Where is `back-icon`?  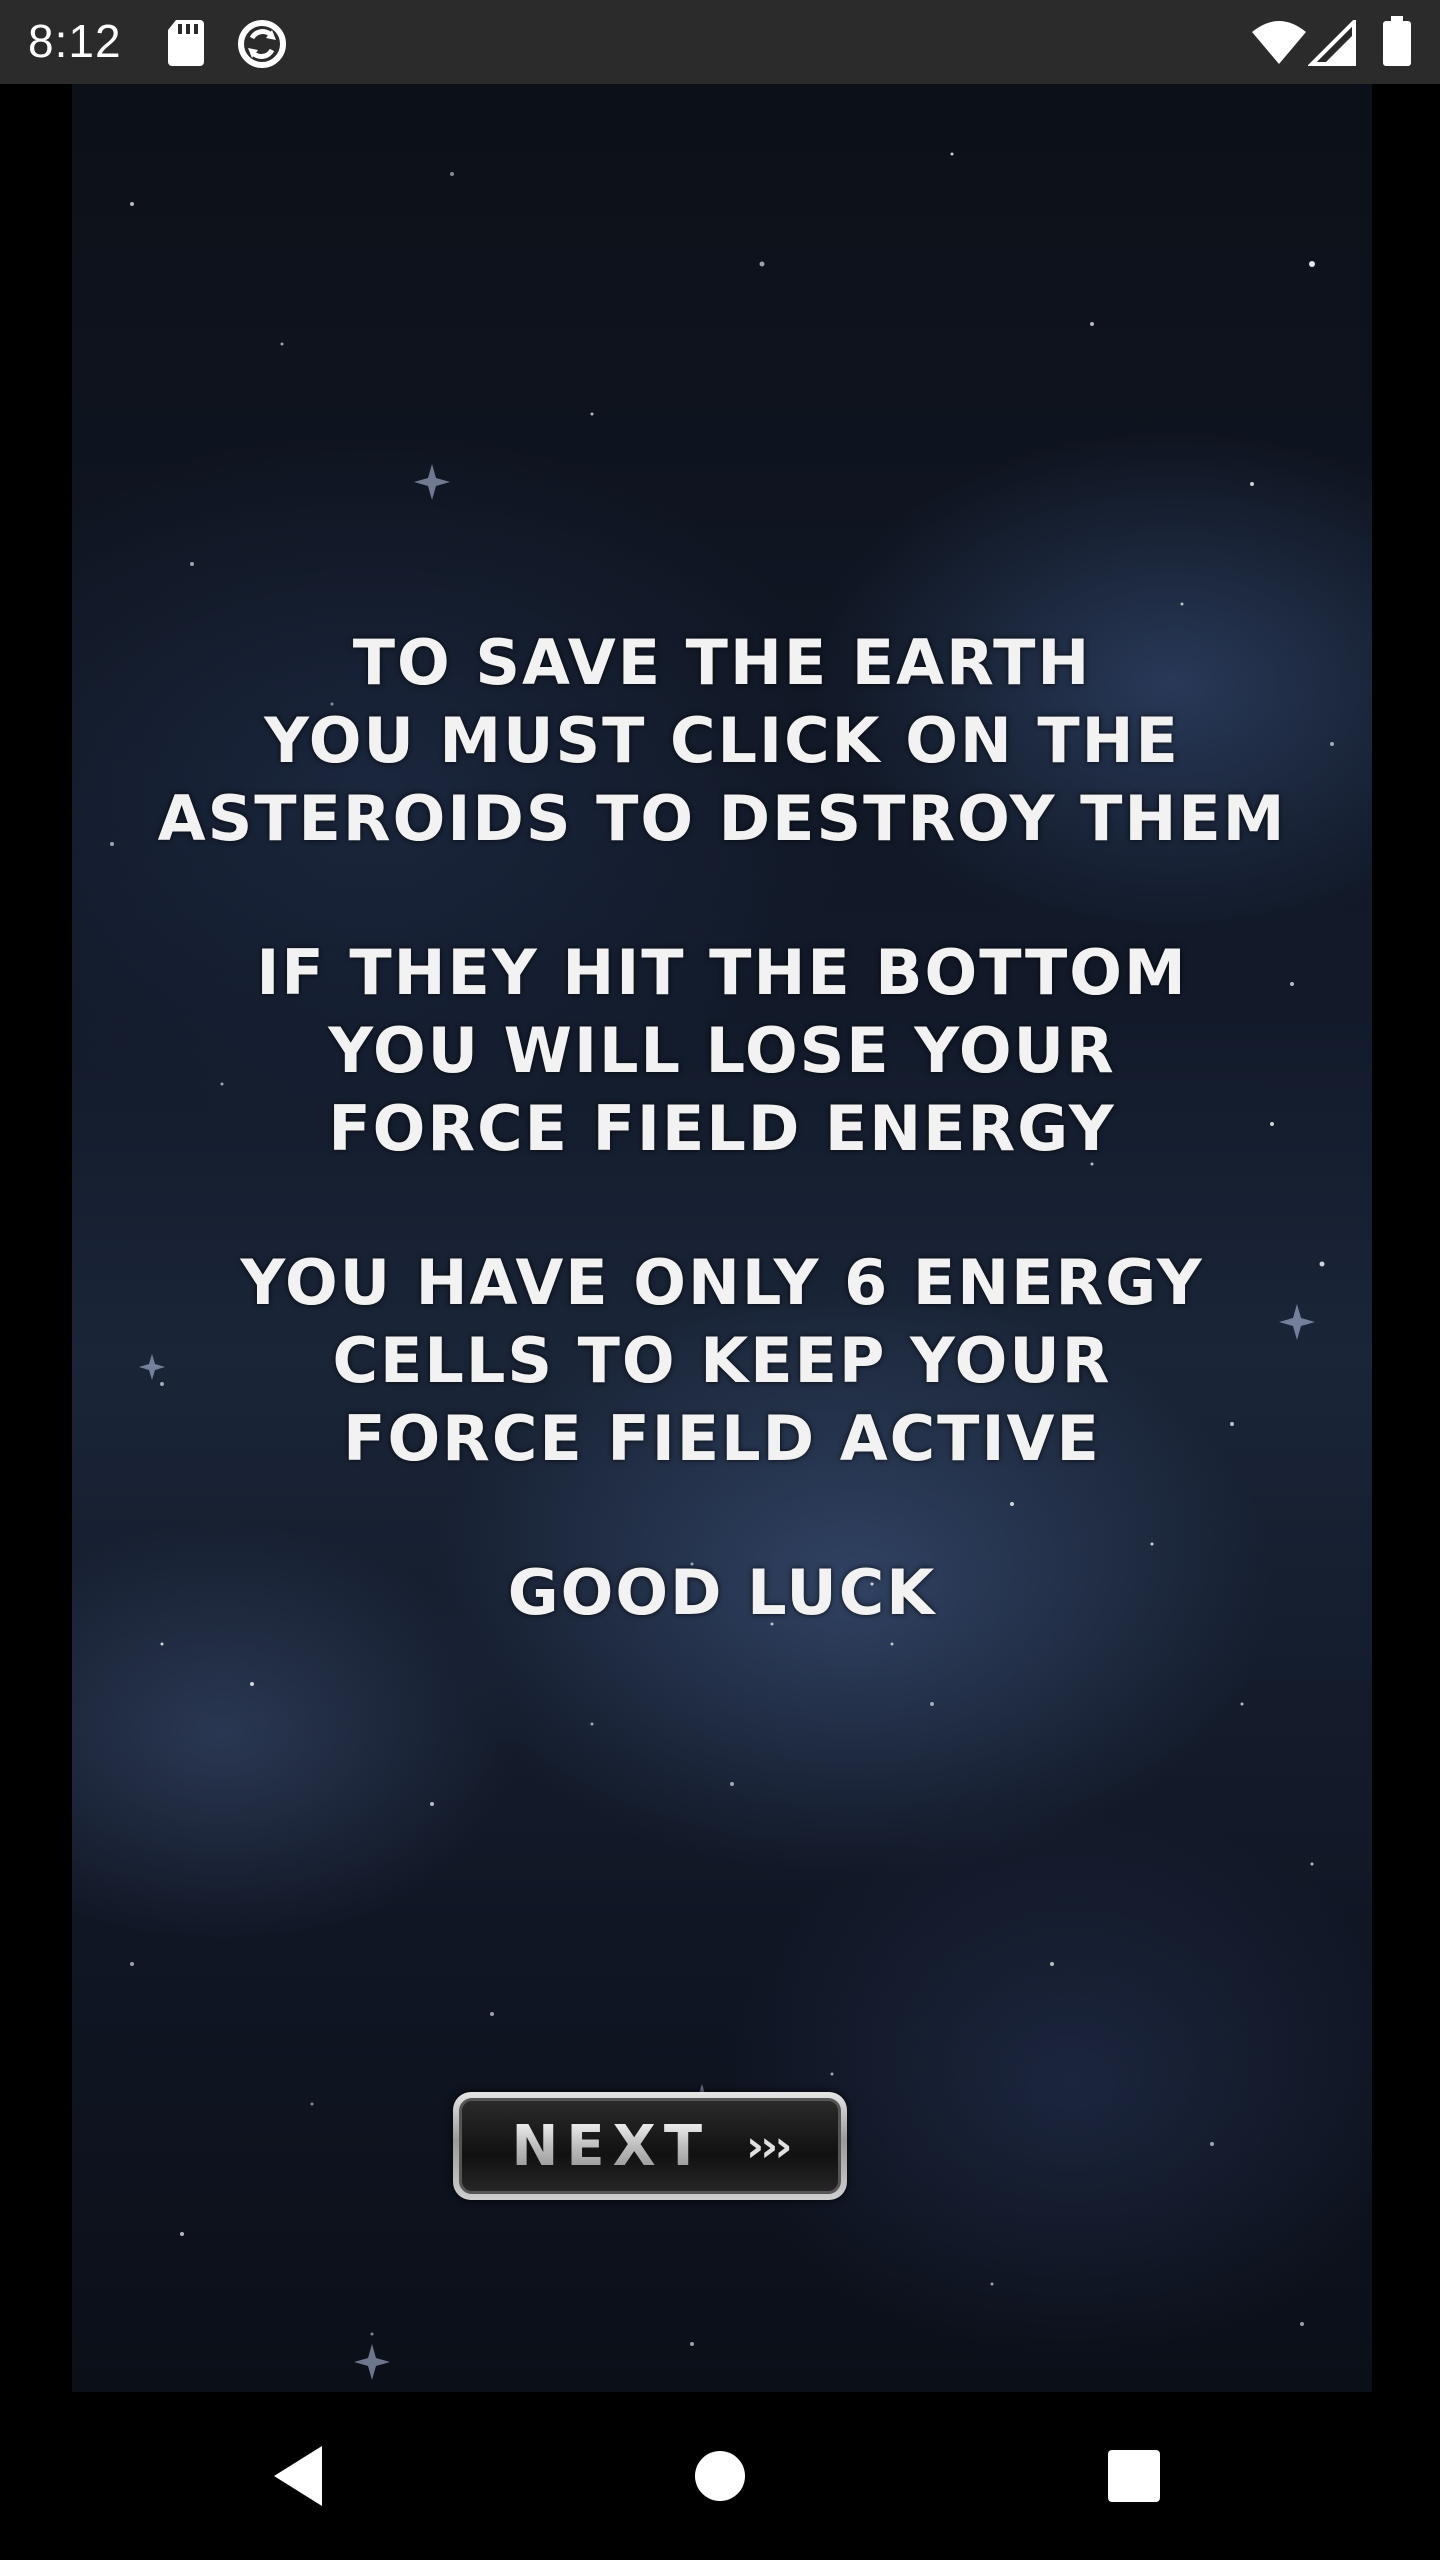 back-icon is located at coordinates (300, 2476).